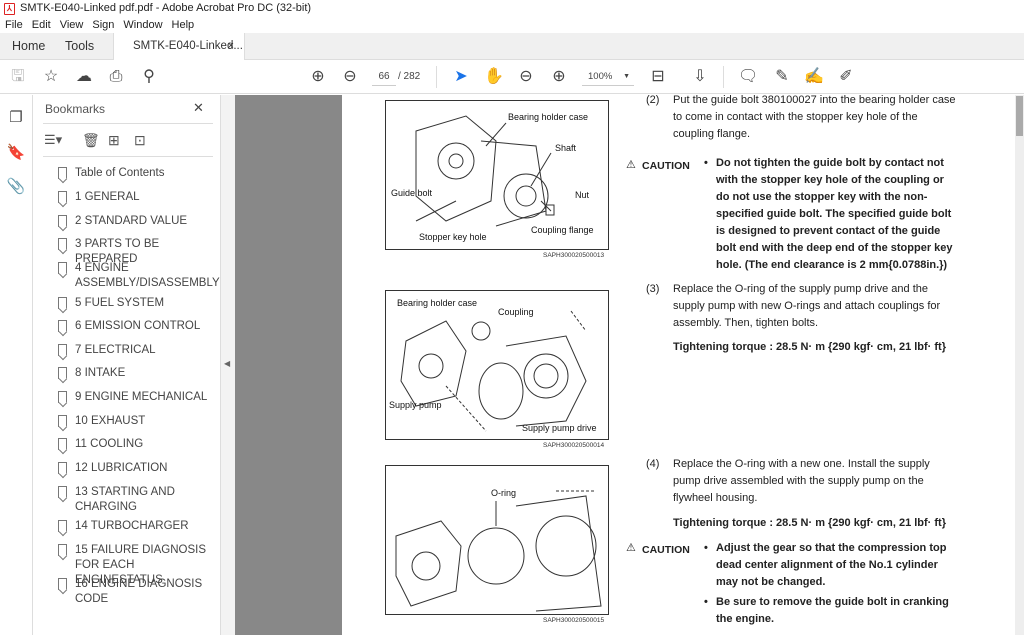 The height and width of the screenshot is (635, 1024). Describe the element at coordinates (559, 77) in the screenshot. I see `zoom-in-icon: ⊕` at that location.